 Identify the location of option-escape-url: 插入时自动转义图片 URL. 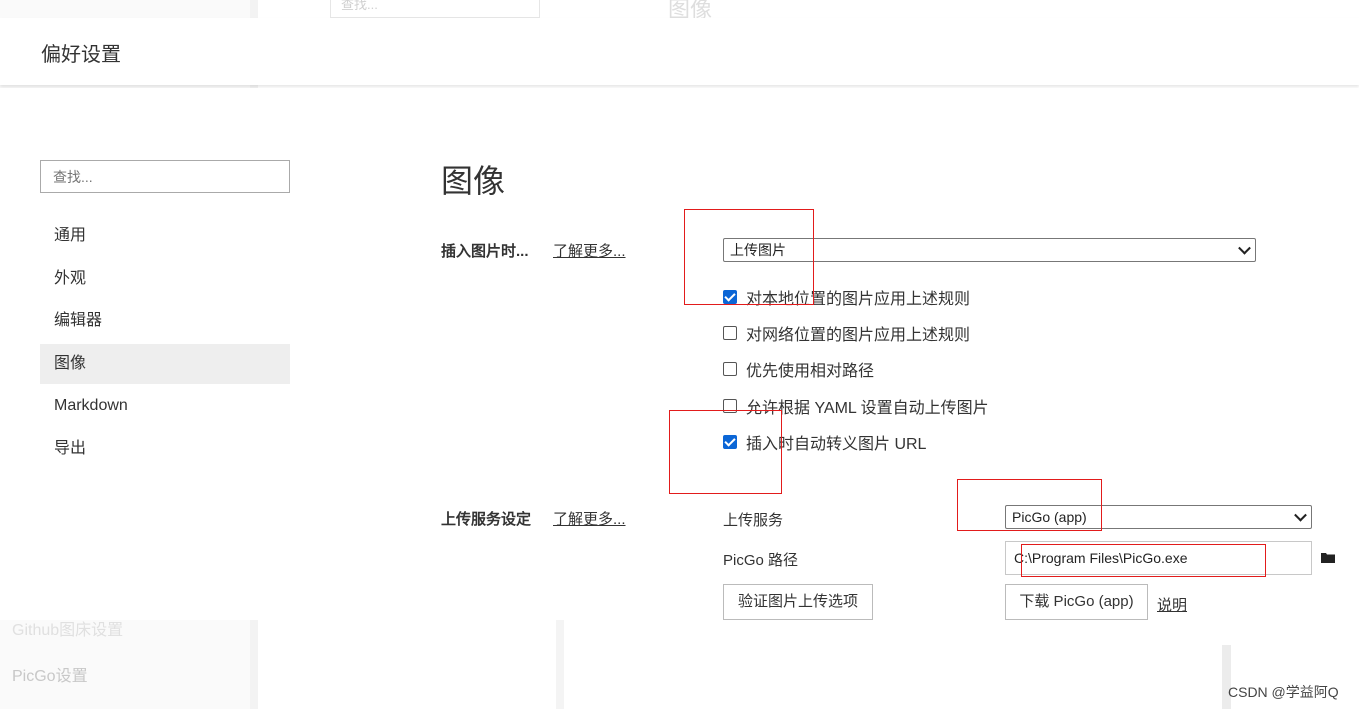
(825, 442).